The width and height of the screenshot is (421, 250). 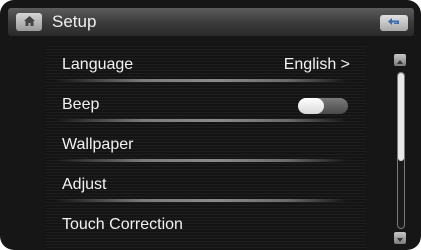 I want to click on page-title: Setup, so click(x=74, y=21).